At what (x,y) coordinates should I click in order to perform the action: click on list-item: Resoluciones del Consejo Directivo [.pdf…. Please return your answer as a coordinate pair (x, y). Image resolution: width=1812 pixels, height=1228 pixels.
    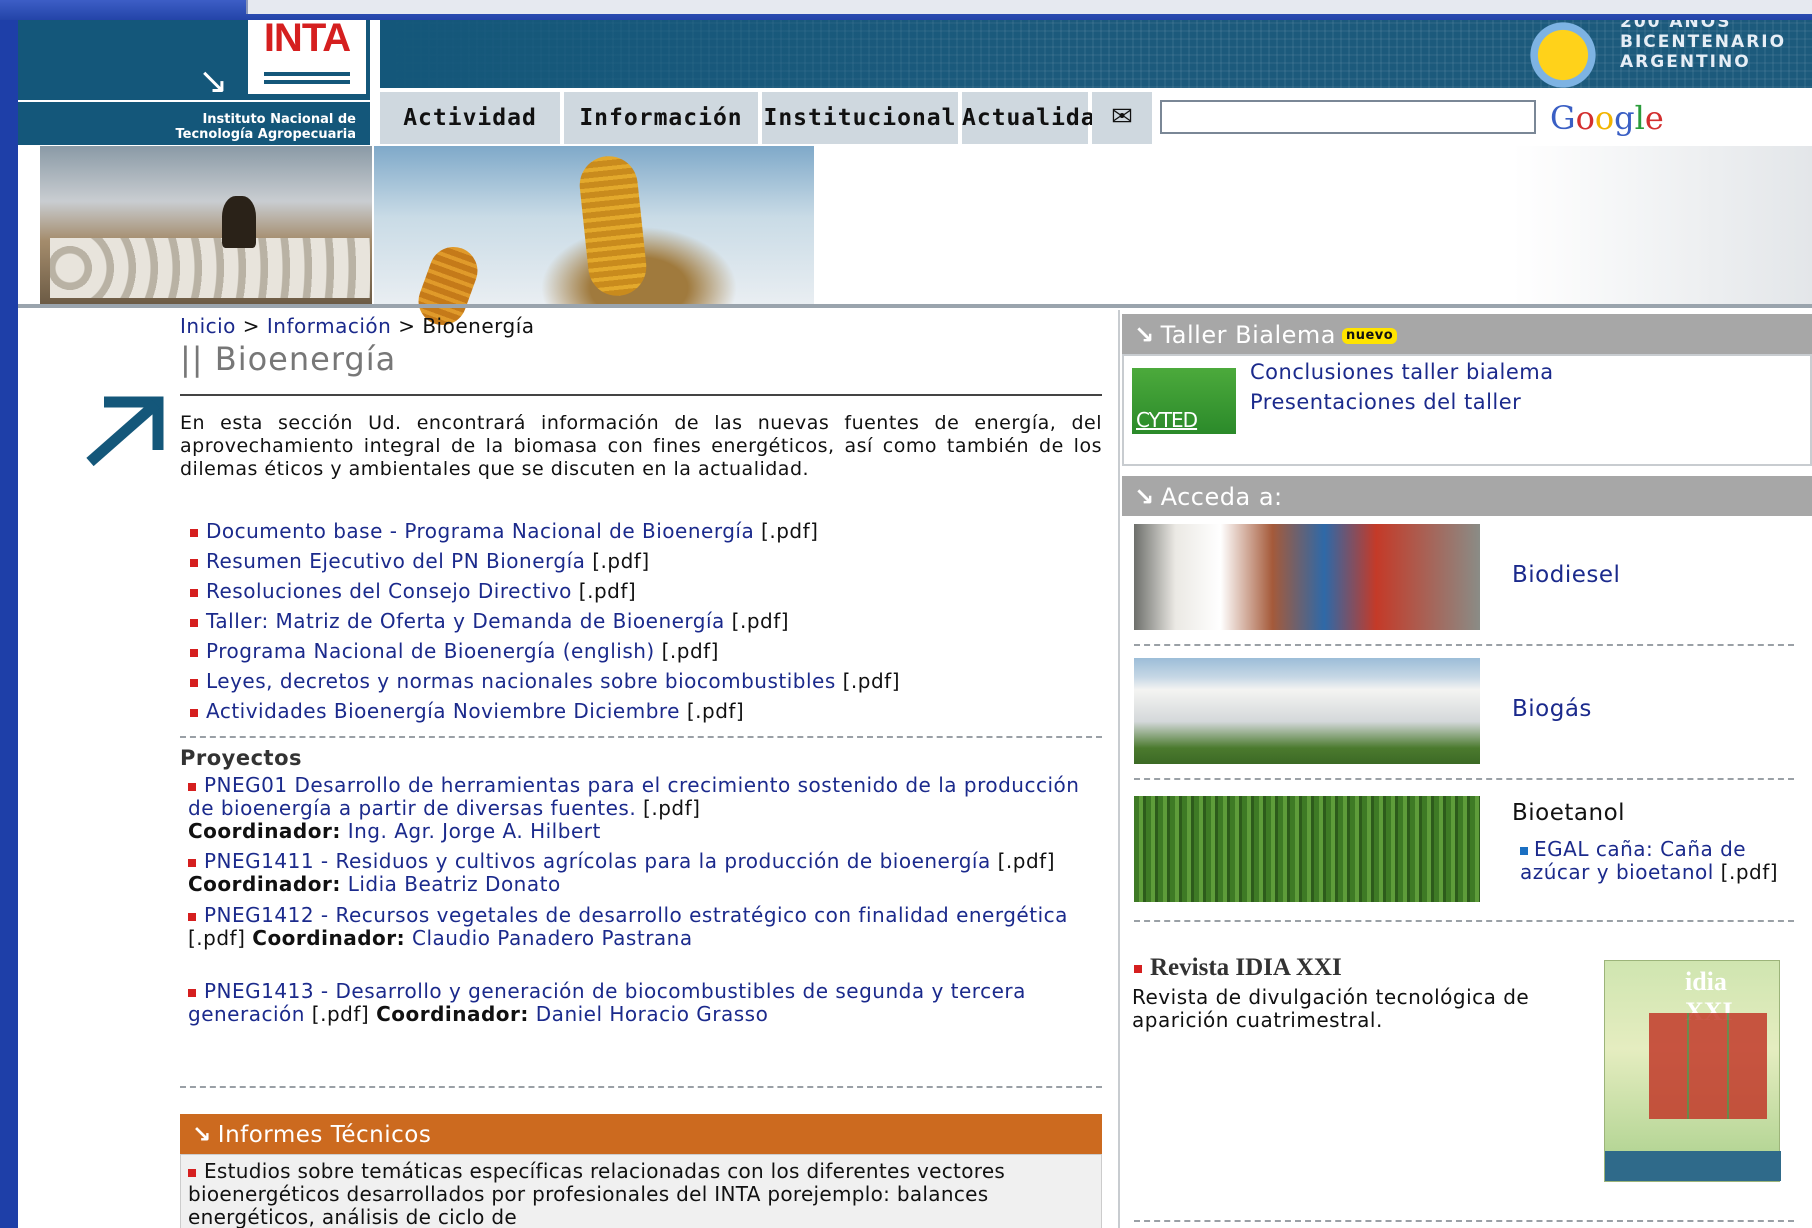
    Looking at the image, I should click on (650, 591).